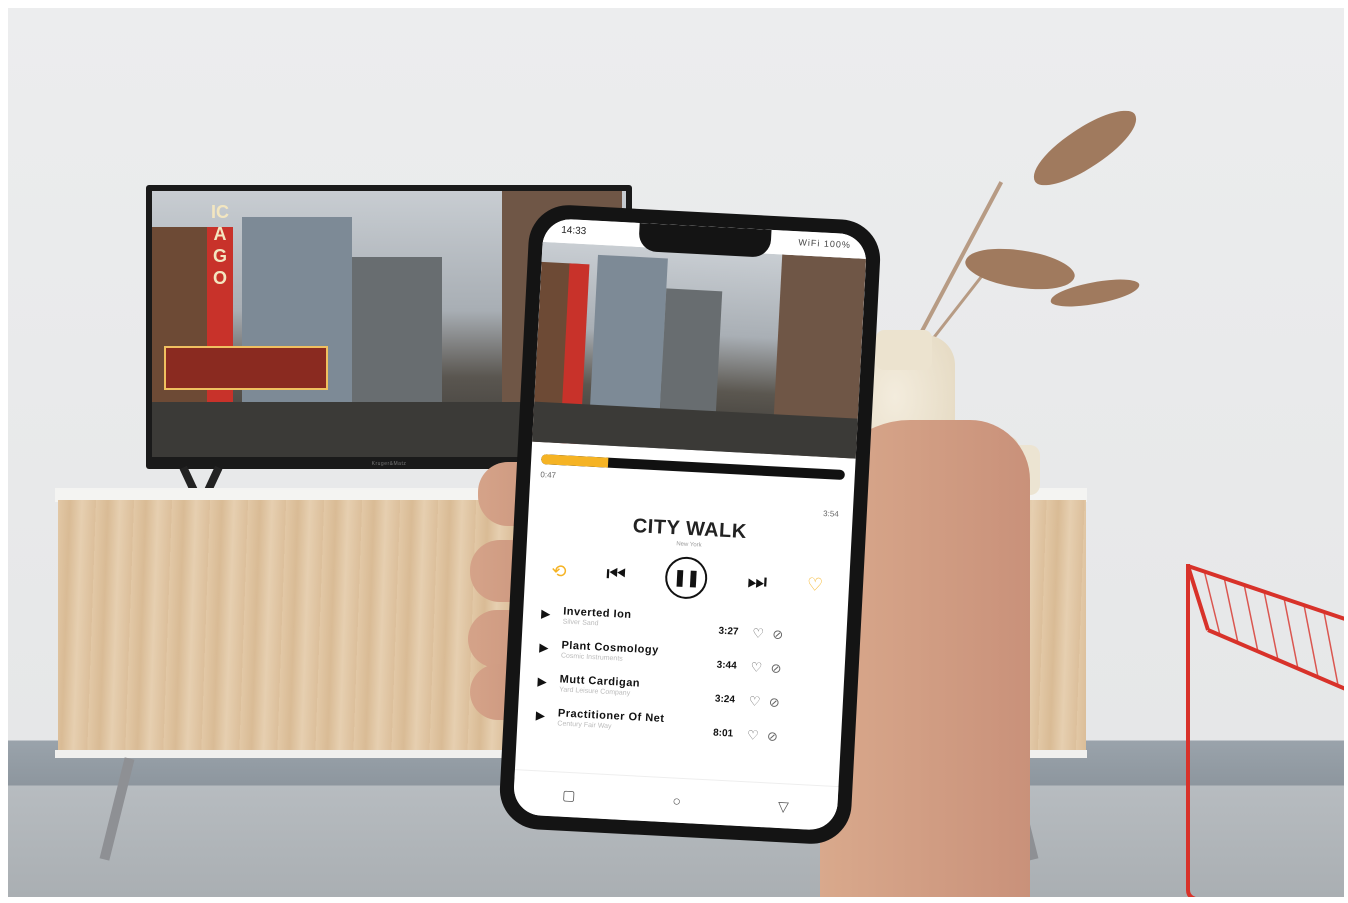 The image size is (1348, 903). What do you see at coordinates (584, 725) in the screenshot?
I see `track-artist: Century Fair Way` at bounding box center [584, 725].